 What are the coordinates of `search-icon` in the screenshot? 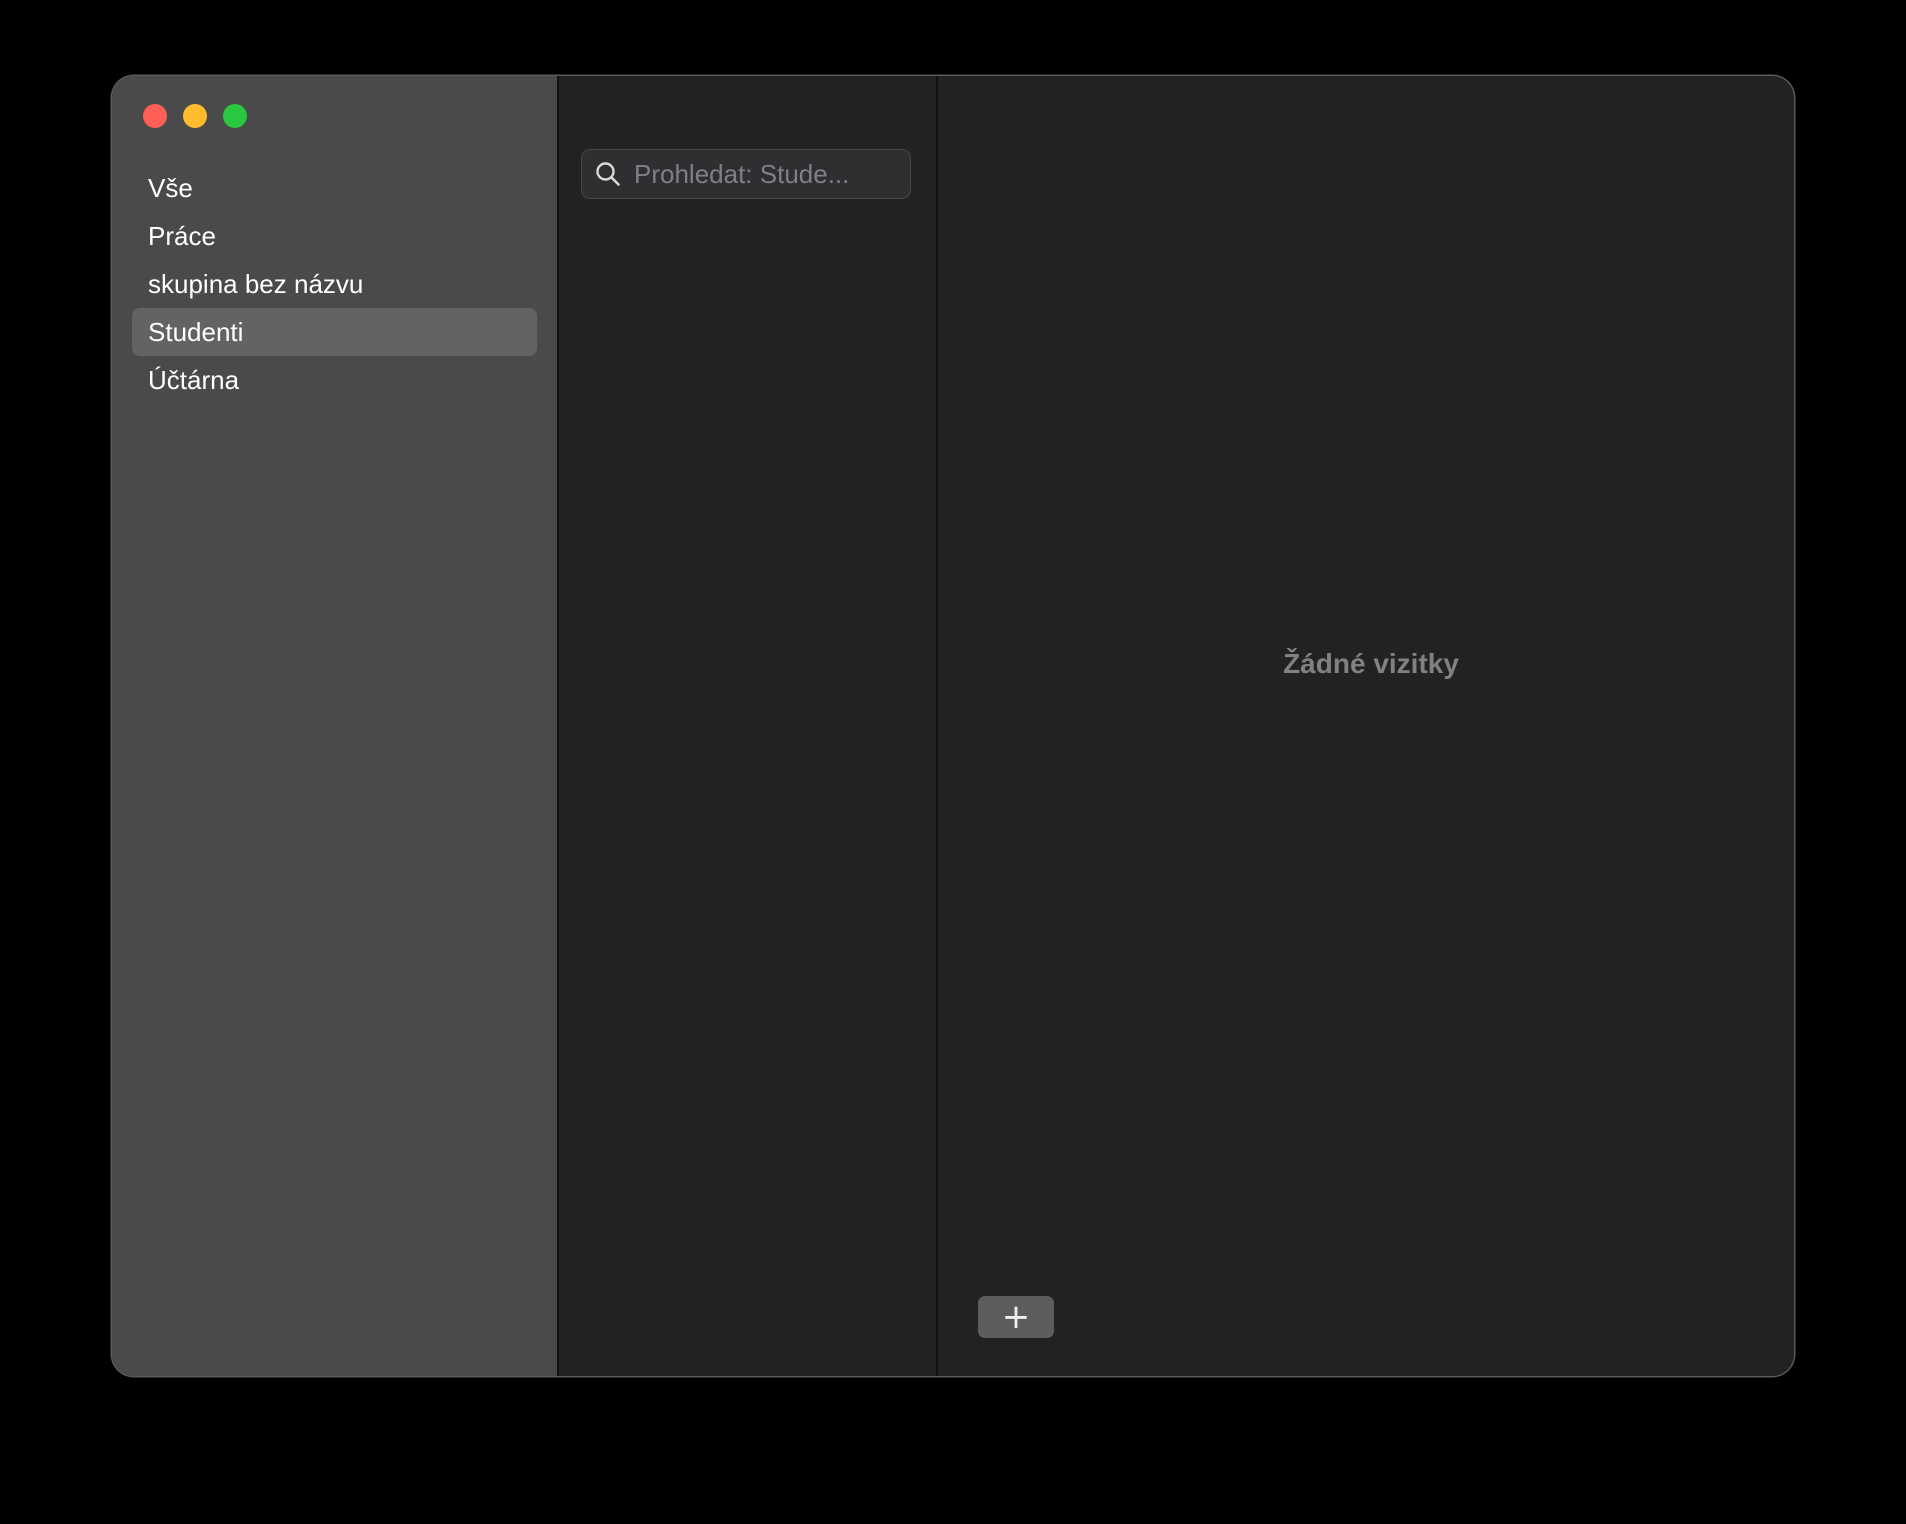 It's located at (608, 174).